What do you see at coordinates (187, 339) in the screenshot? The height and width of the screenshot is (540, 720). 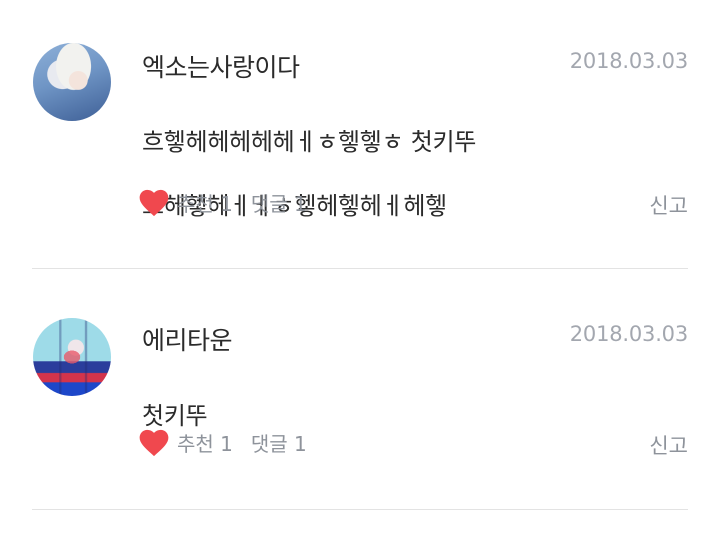 I see `username: 에리타운` at bounding box center [187, 339].